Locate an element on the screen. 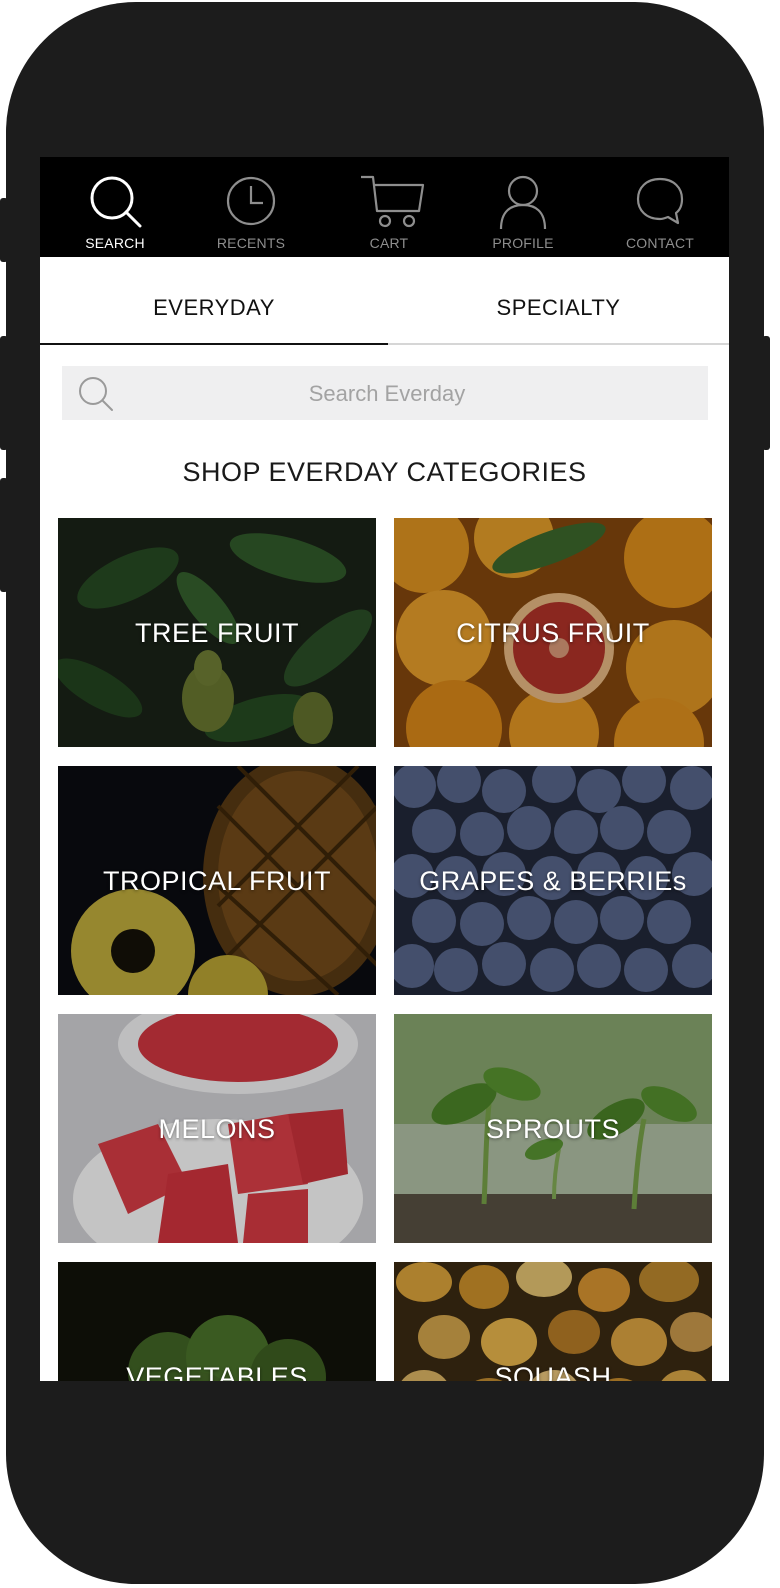  category-label: SPROUTS is located at coordinates (553, 1129).